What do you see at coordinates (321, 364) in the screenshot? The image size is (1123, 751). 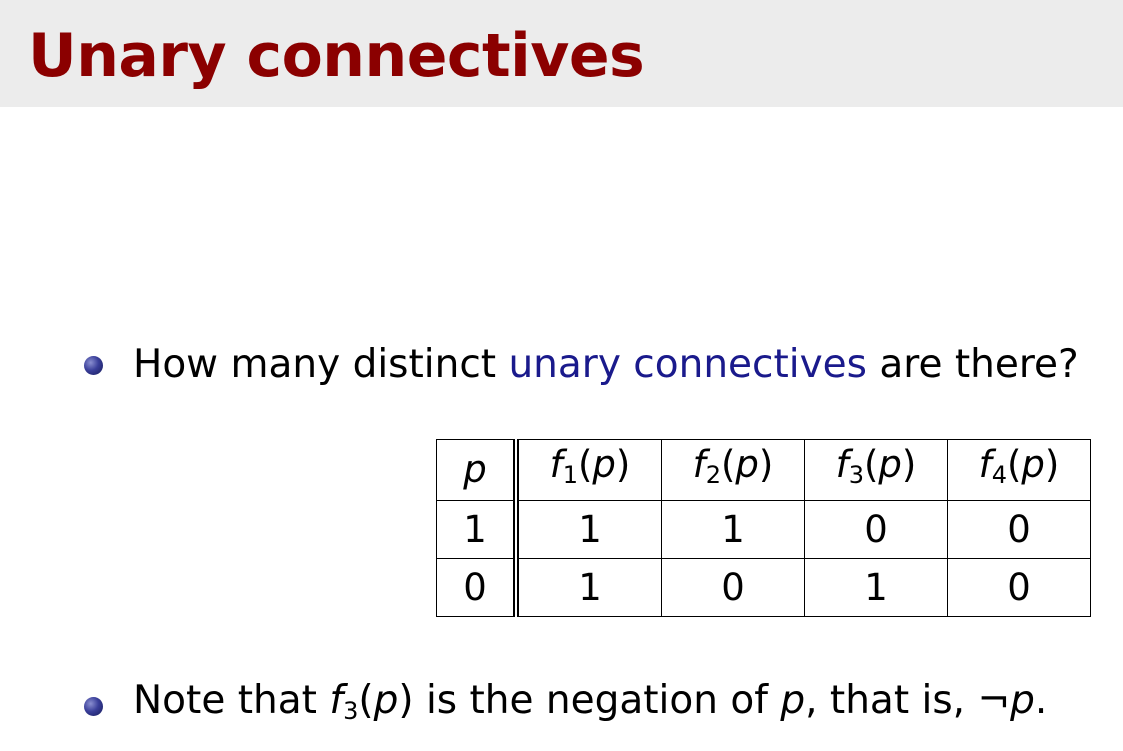 I see `question-before: How many distinct` at bounding box center [321, 364].